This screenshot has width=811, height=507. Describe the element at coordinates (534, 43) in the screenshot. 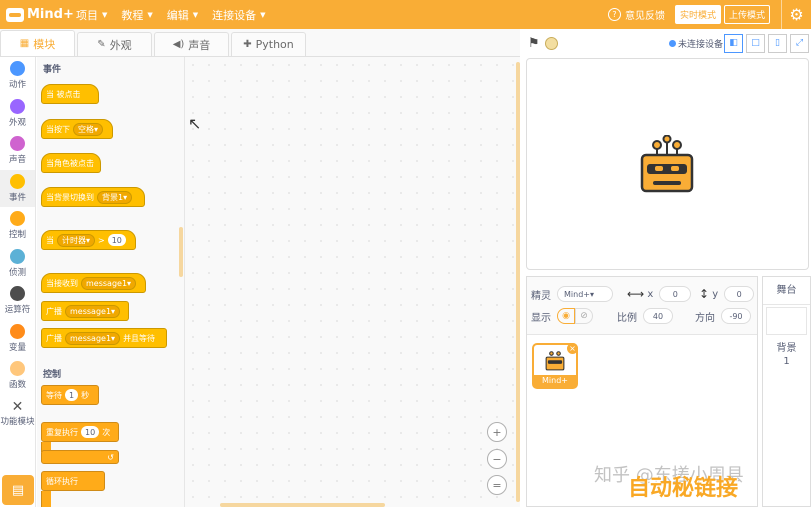

I see `green-flag-icon: ⚑` at that location.